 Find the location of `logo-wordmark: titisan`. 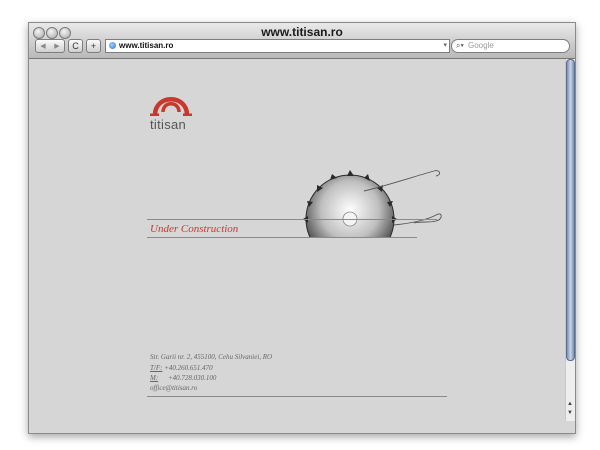

logo-wordmark: titisan is located at coordinates (168, 124).